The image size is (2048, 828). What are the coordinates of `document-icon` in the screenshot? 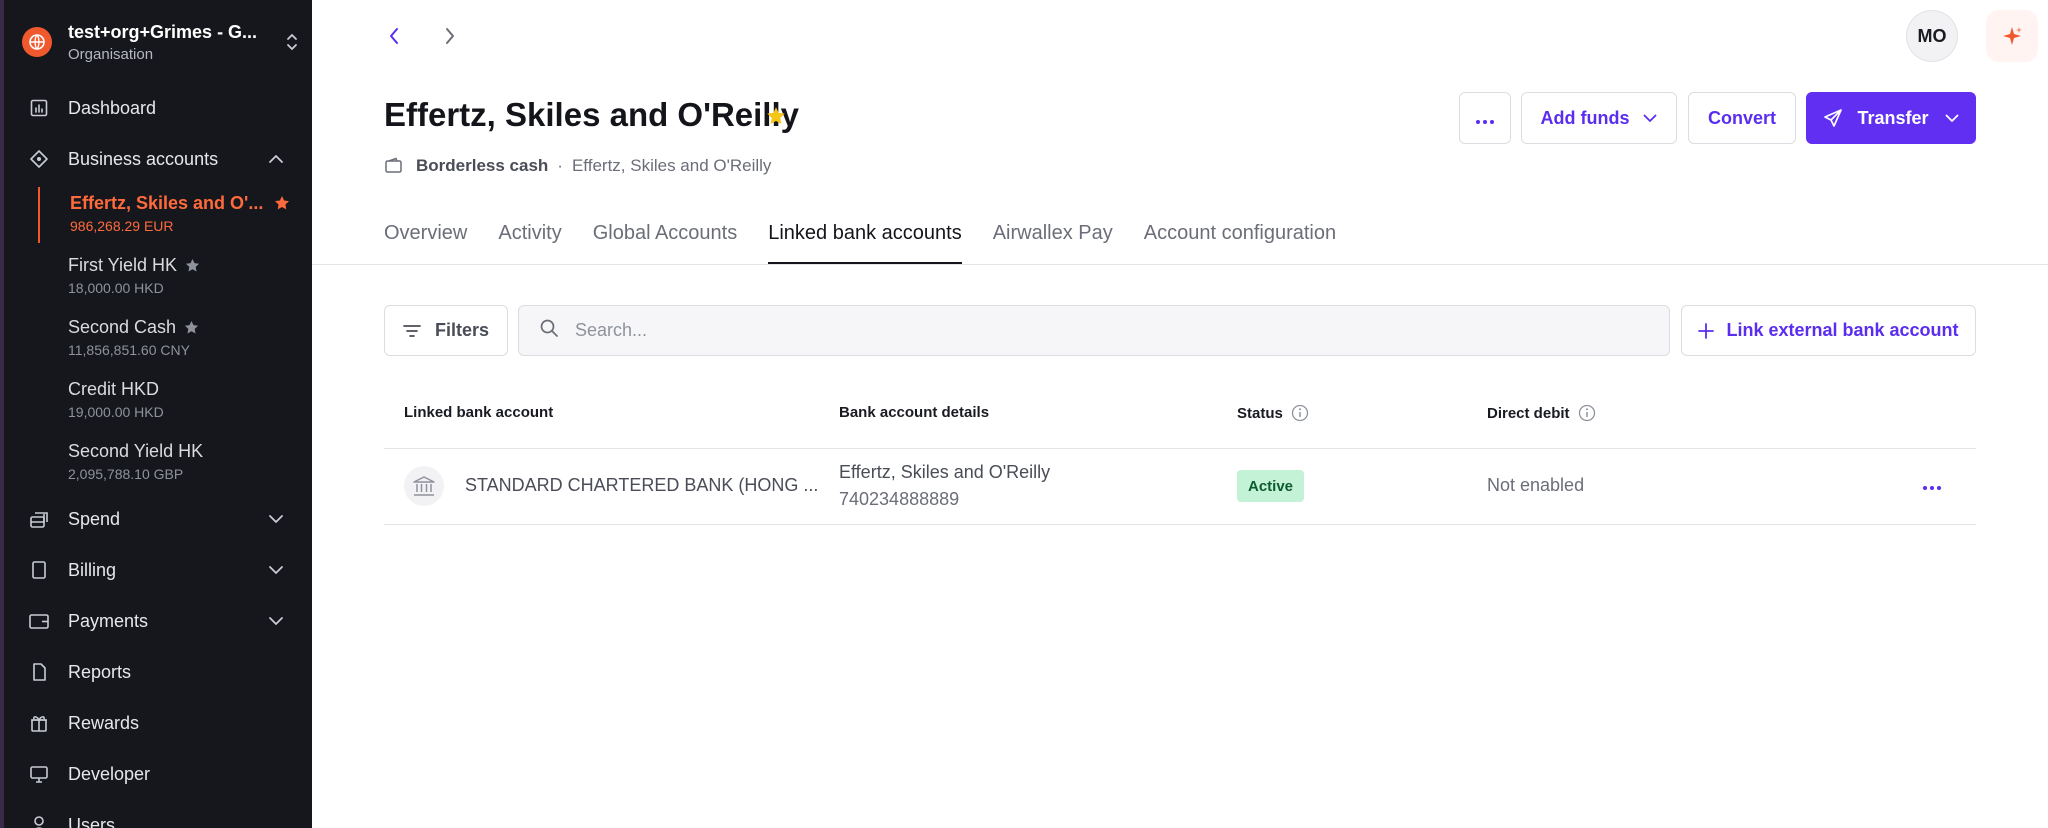 It's located at (39, 570).